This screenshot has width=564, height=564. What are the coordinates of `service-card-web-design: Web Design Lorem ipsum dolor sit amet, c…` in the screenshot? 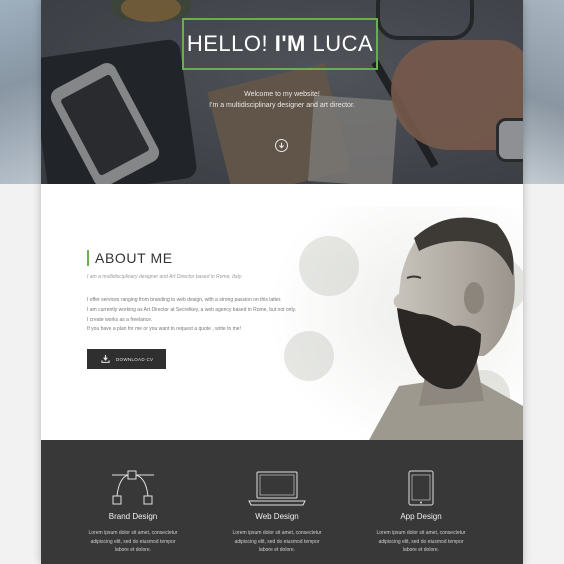 It's located at (277, 512).